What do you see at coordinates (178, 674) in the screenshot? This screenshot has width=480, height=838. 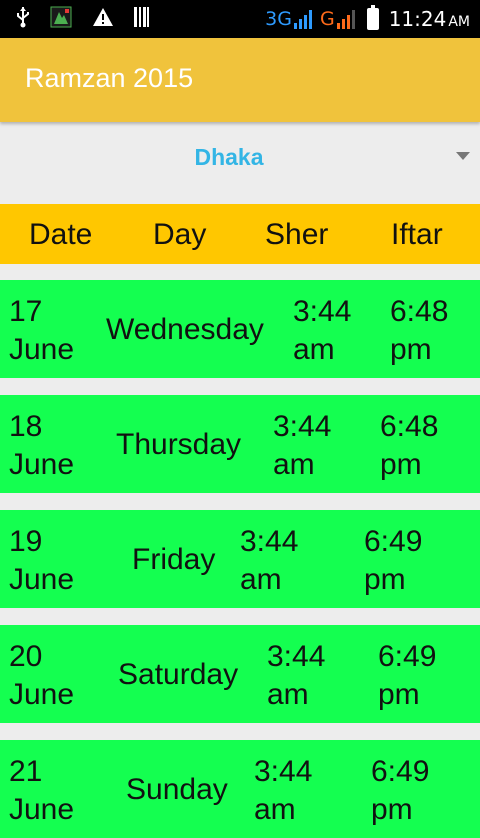 I see `row-day: Saturday` at bounding box center [178, 674].